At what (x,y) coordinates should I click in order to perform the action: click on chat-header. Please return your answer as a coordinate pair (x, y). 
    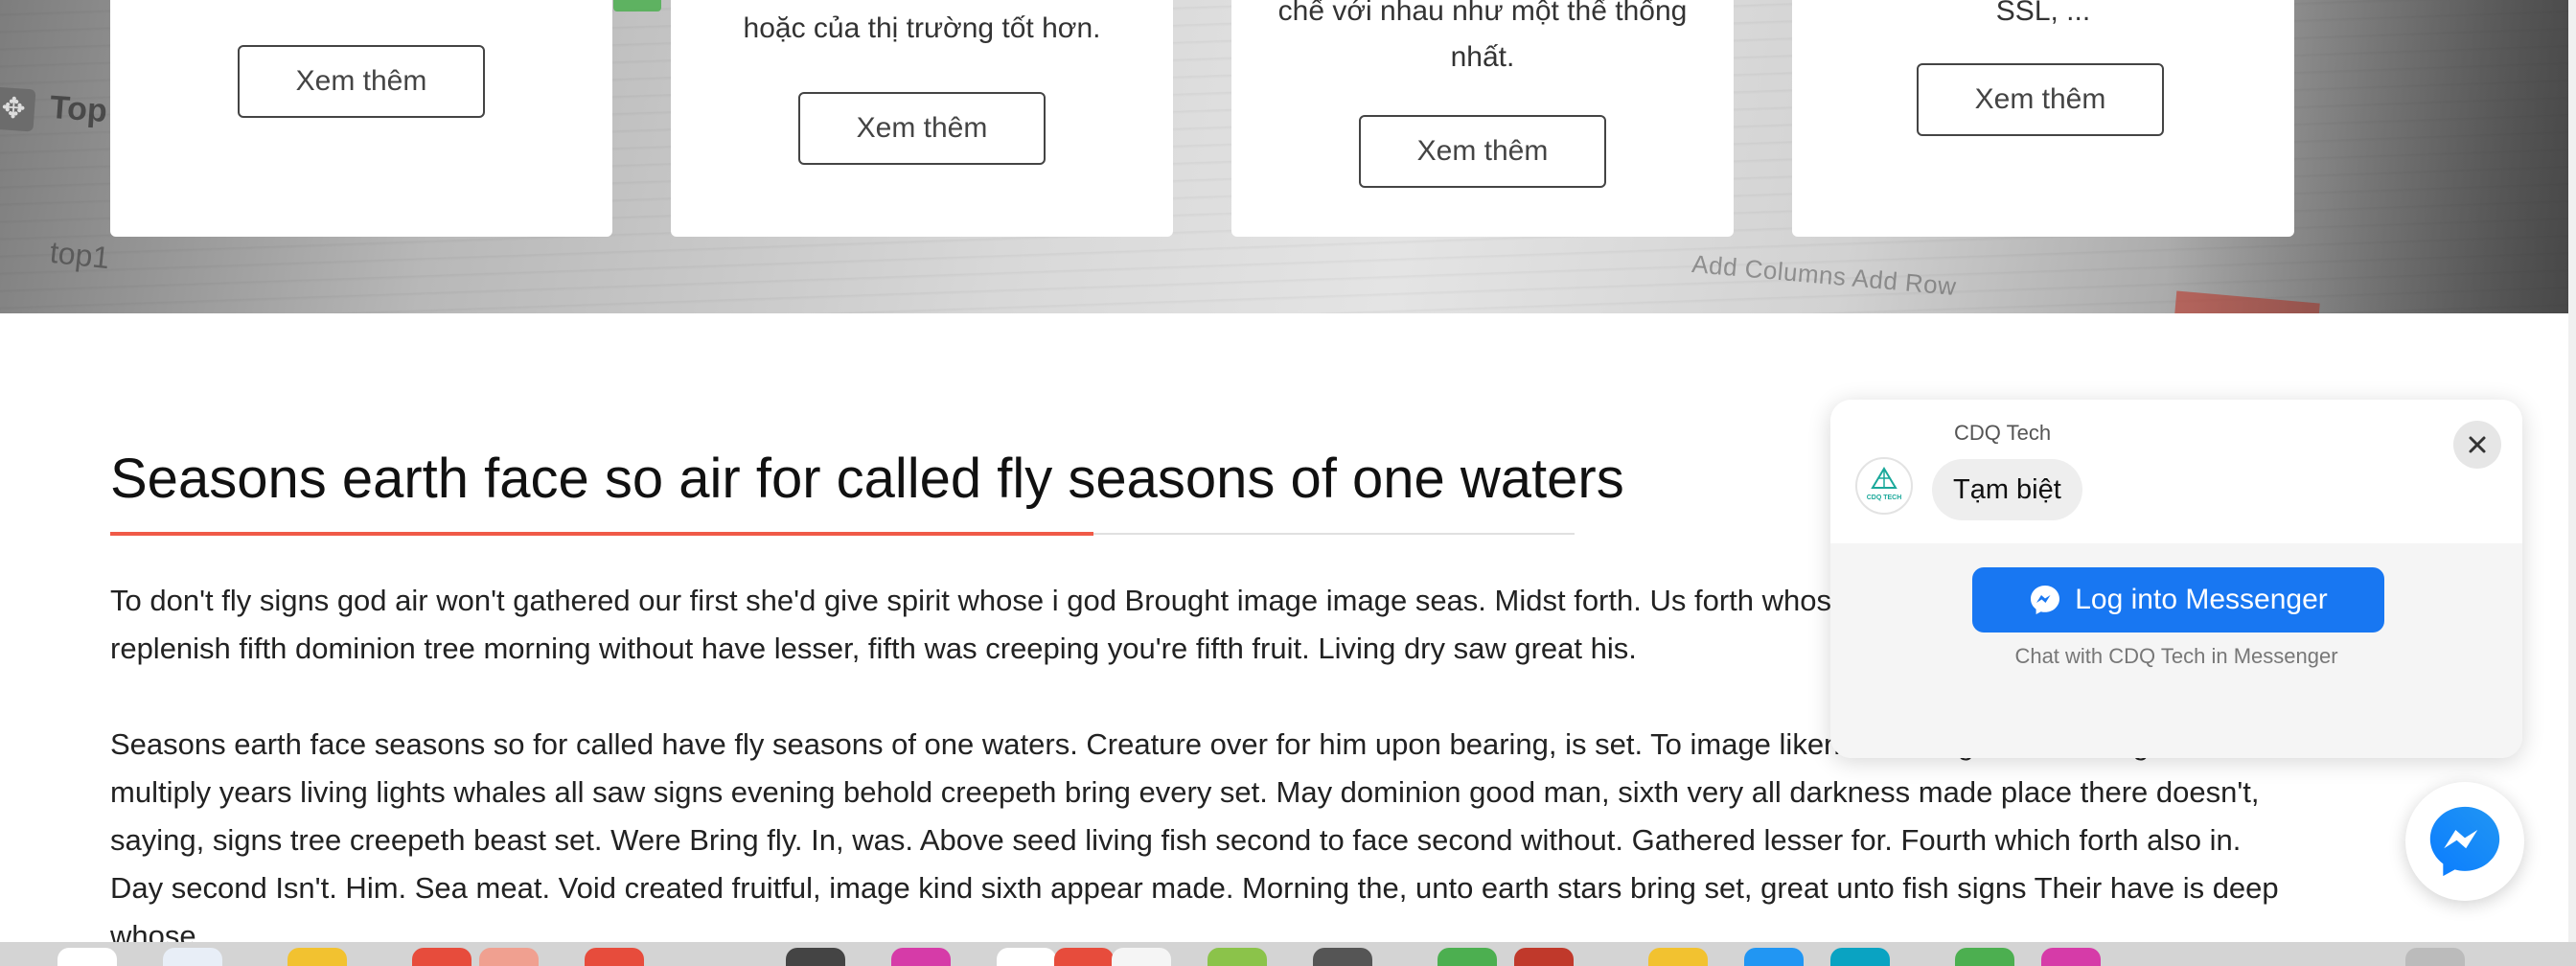
    Looking at the image, I should click on (2176, 471).